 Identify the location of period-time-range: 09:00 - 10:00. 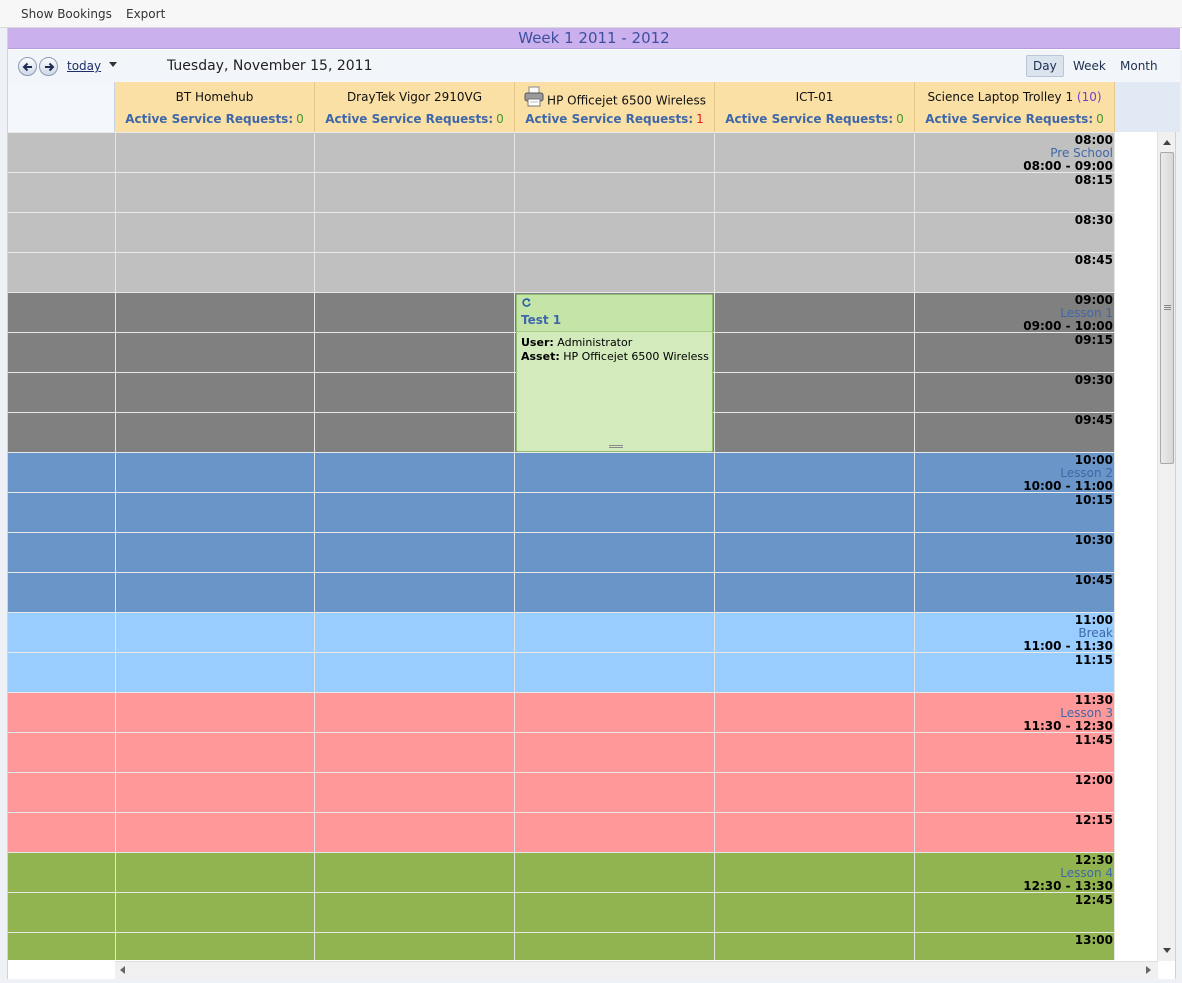
(1068, 326).